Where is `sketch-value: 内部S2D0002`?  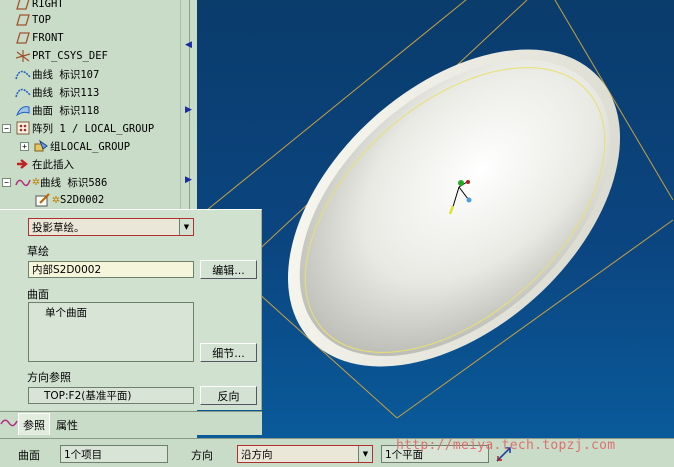 sketch-value: 内部S2D0002 is located at coordinates (67, 270).